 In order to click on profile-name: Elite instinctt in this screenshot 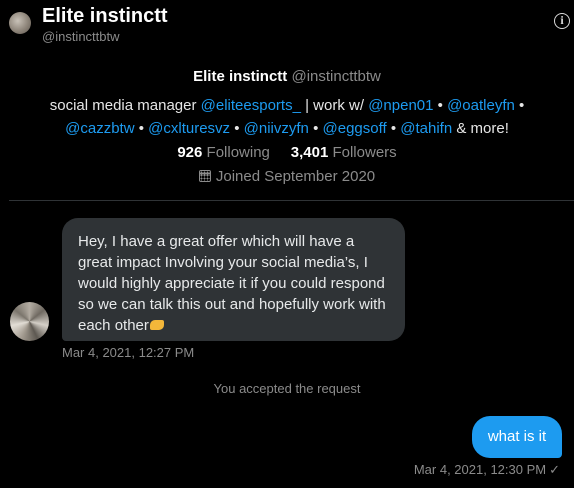, I will do `click(240, 76)`.